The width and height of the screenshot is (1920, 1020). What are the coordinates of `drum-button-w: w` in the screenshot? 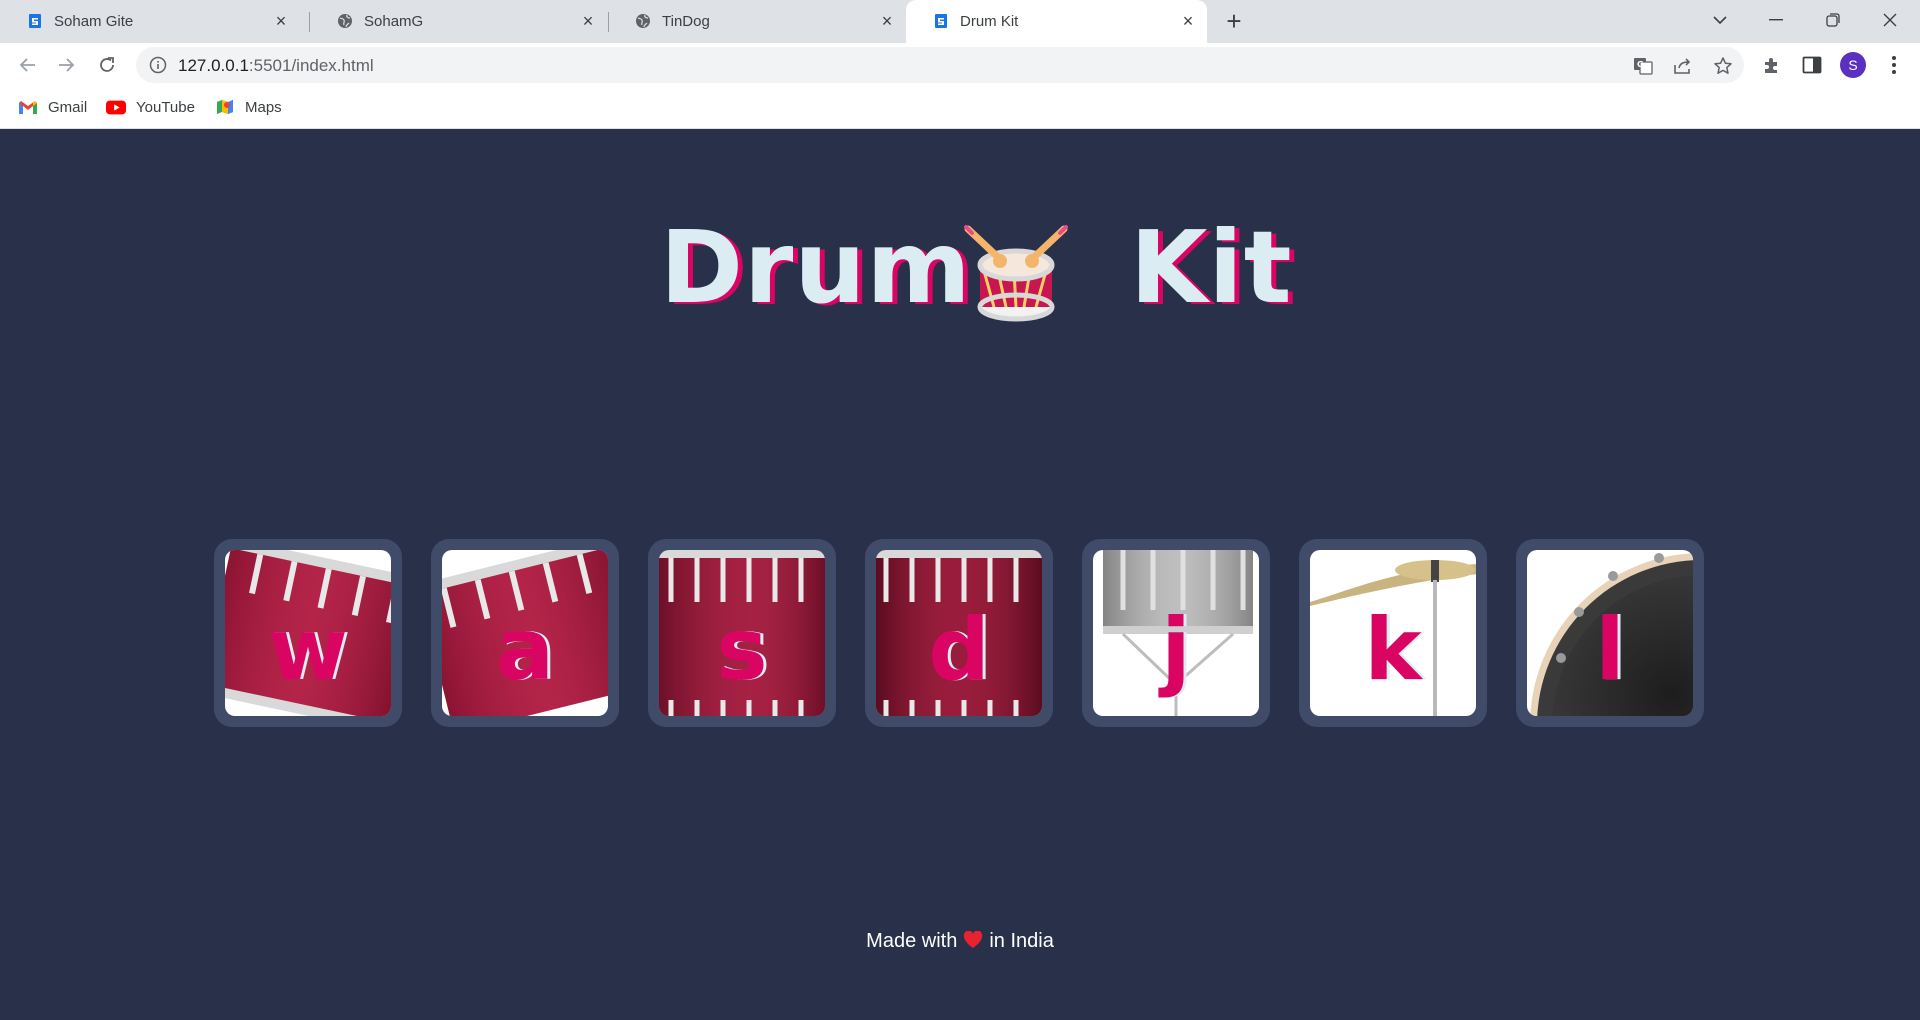 It's located at (308, 633).